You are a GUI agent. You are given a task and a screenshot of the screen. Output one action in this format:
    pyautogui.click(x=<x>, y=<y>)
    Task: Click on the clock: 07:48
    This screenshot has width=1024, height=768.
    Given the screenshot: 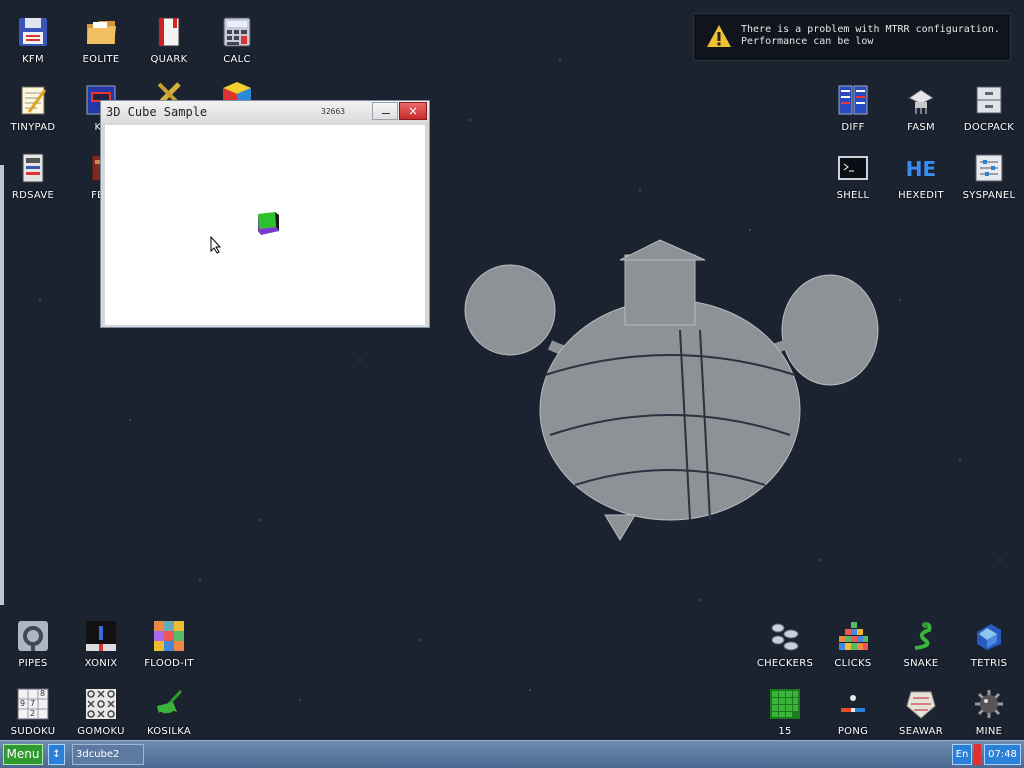 What is the action you would take?
    pyautogui.click(x=1002, y=754)
    